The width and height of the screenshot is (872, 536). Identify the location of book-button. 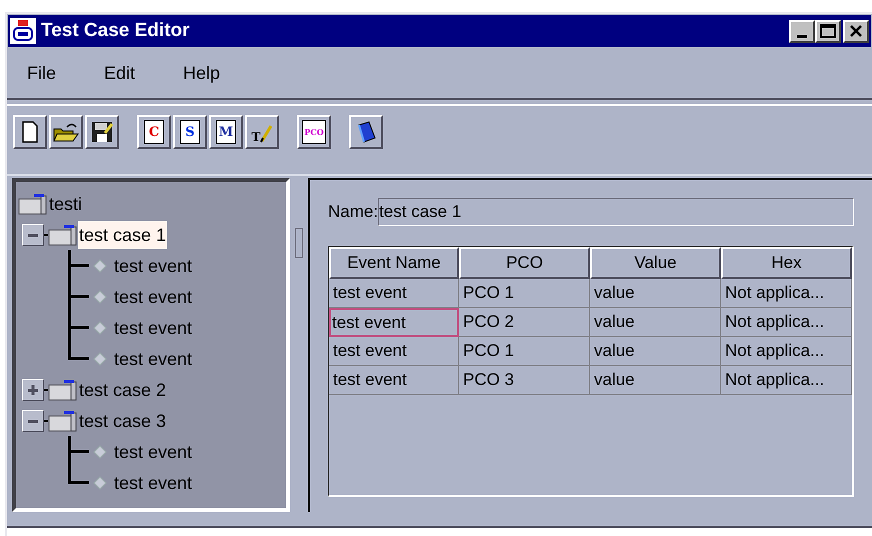
(366, 132).